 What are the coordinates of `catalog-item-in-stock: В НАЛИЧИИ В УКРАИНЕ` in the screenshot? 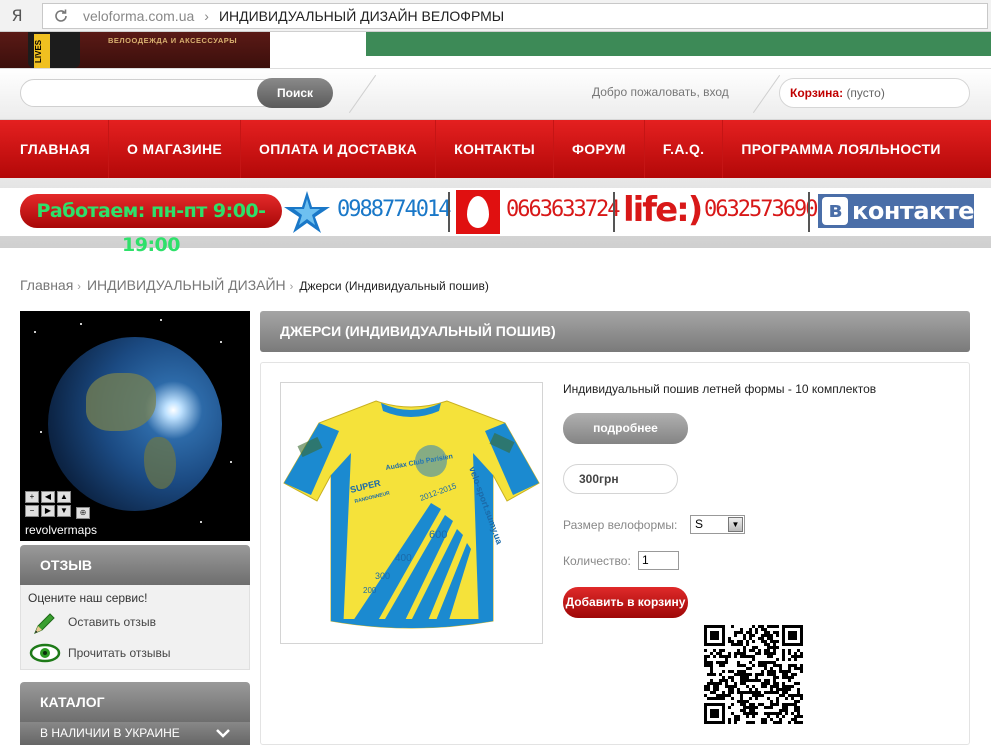 It's located at (135, 733).